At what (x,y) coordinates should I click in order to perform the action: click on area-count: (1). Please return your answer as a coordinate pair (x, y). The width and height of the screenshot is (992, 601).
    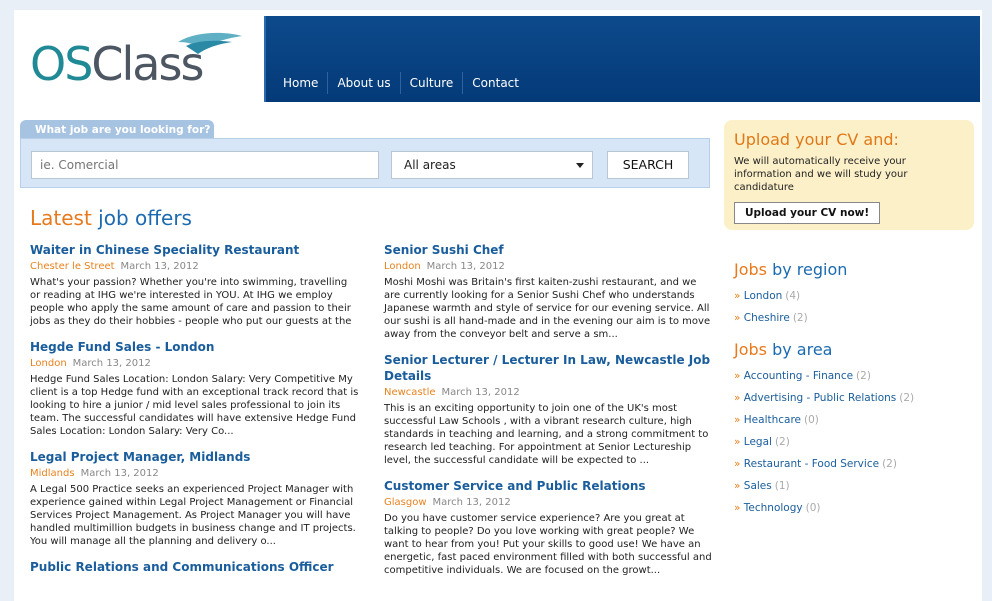
    Looking at the image, I should click on (782, 486).